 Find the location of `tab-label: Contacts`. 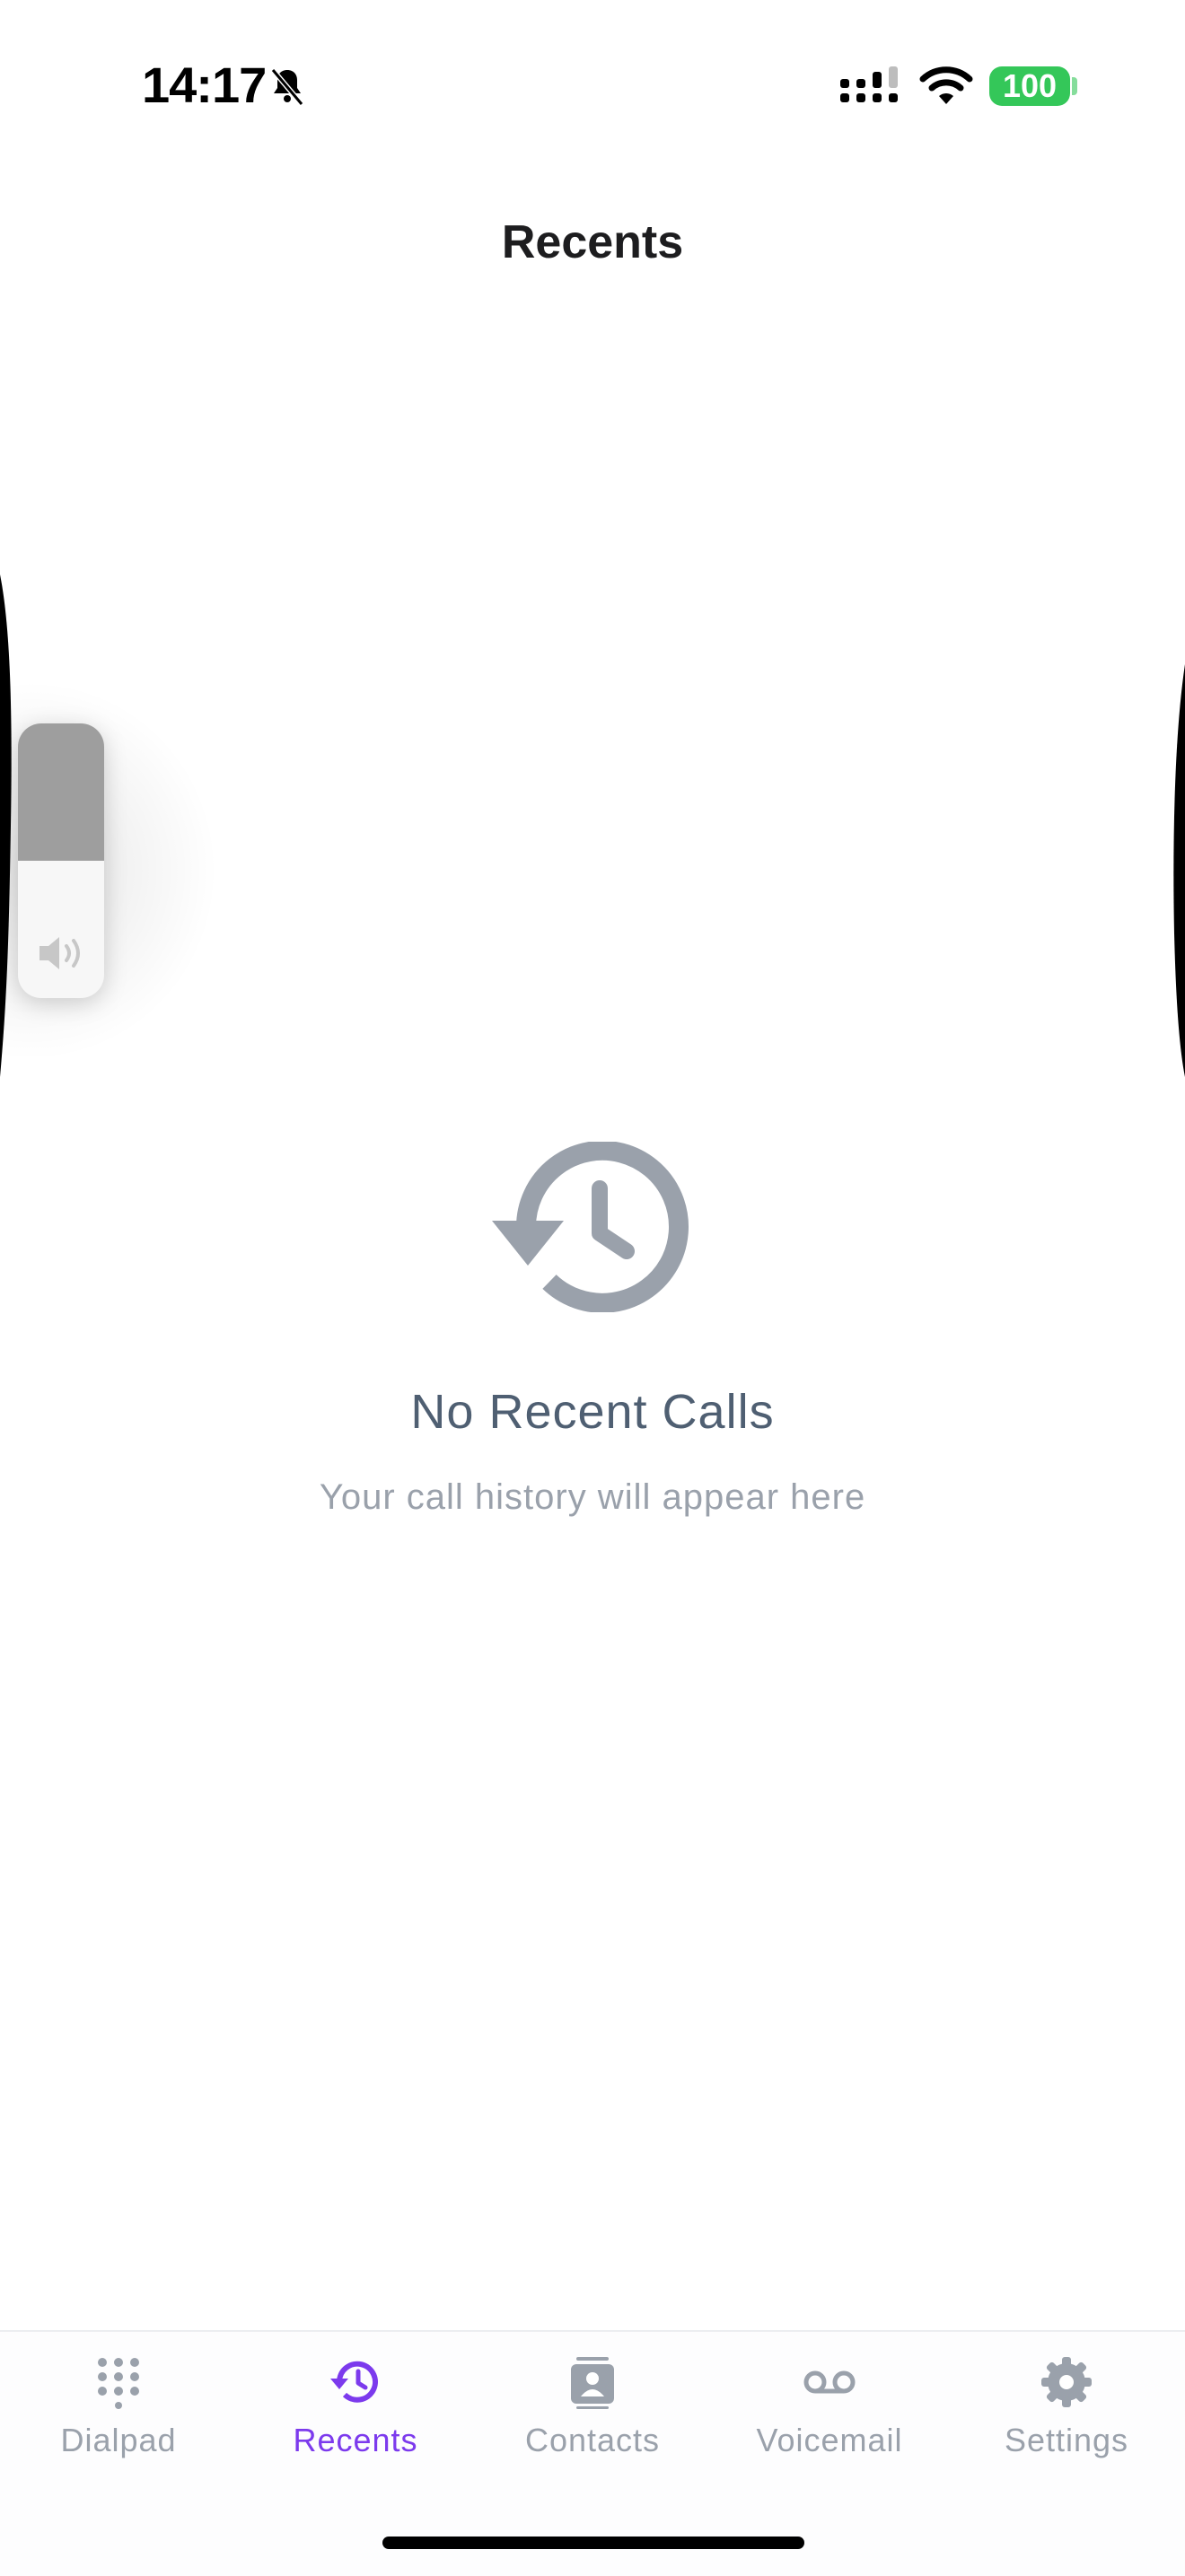

tab-label: Contacts is located at coordinates (592, 2440).